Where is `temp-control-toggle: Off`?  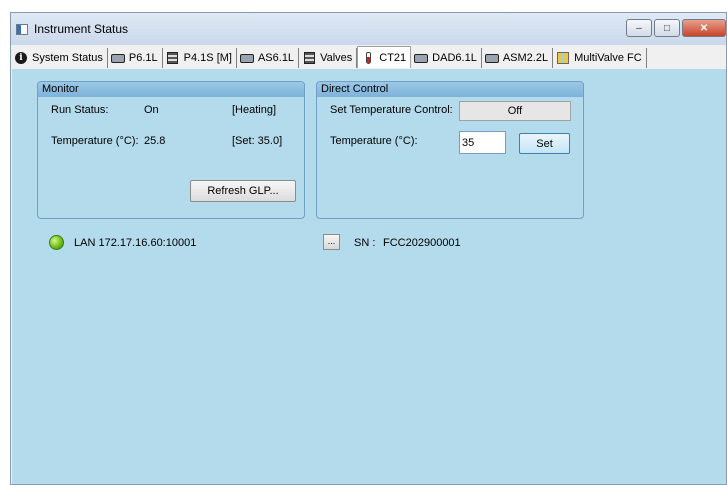 temp-control-toggle: Off is located at coordinates (515, 111).